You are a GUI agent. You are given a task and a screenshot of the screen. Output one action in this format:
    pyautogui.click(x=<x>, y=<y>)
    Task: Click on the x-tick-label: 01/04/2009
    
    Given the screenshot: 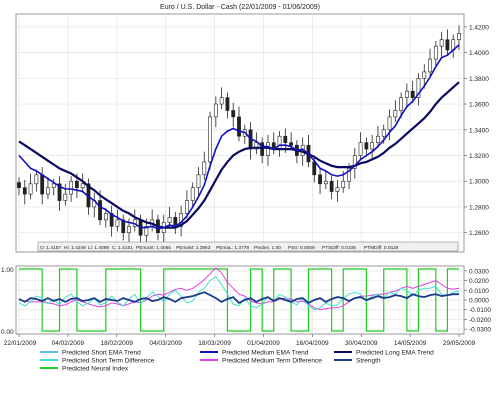 What is the action you would take?
    pyautogui.click(x=263, y=343)
    